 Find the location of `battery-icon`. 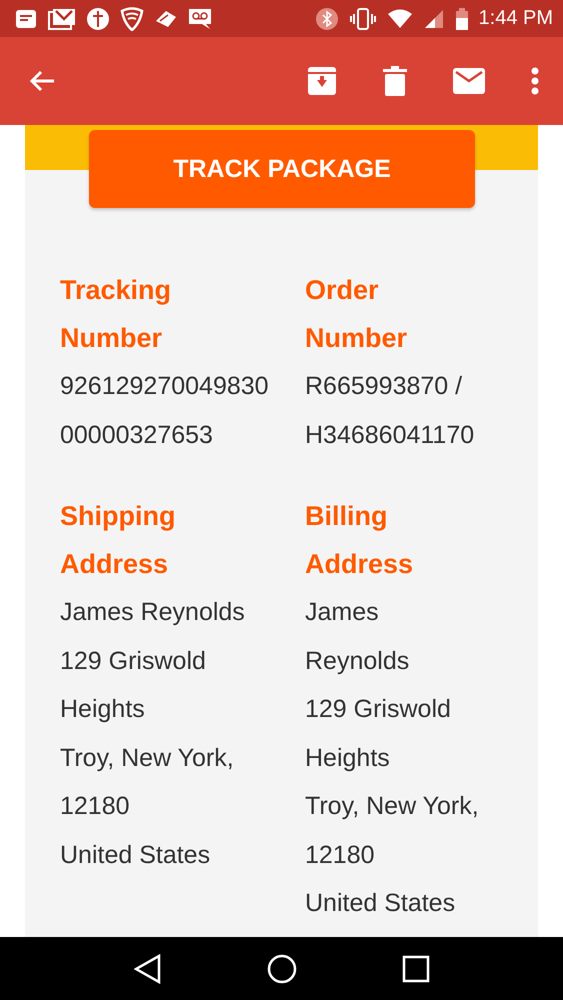

battery-icon is located at coordinates (461, 19).